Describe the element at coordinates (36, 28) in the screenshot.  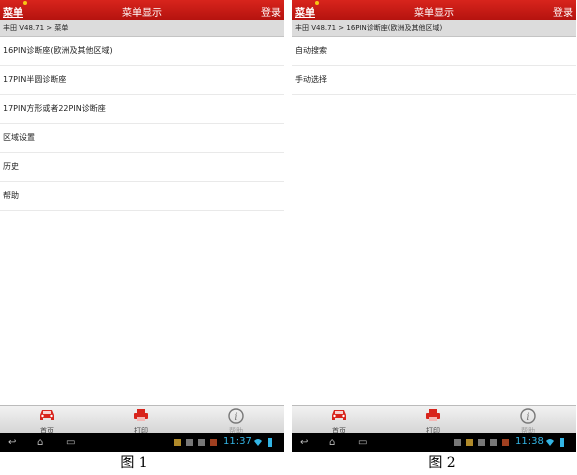
I see `breadcrumb-text: 丰田 V48.71 > 菜单` at that location.